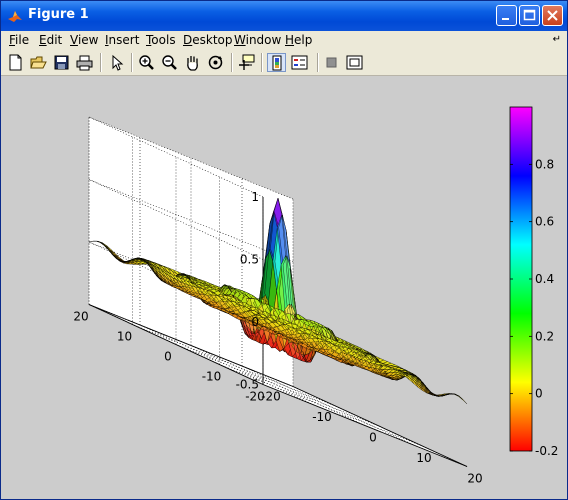 The height and width of the screenshot is (500, 568). What do you see at coordinates (61, 62) in the screenshot?
I see `save-icon` at bounding box center [61, 62].